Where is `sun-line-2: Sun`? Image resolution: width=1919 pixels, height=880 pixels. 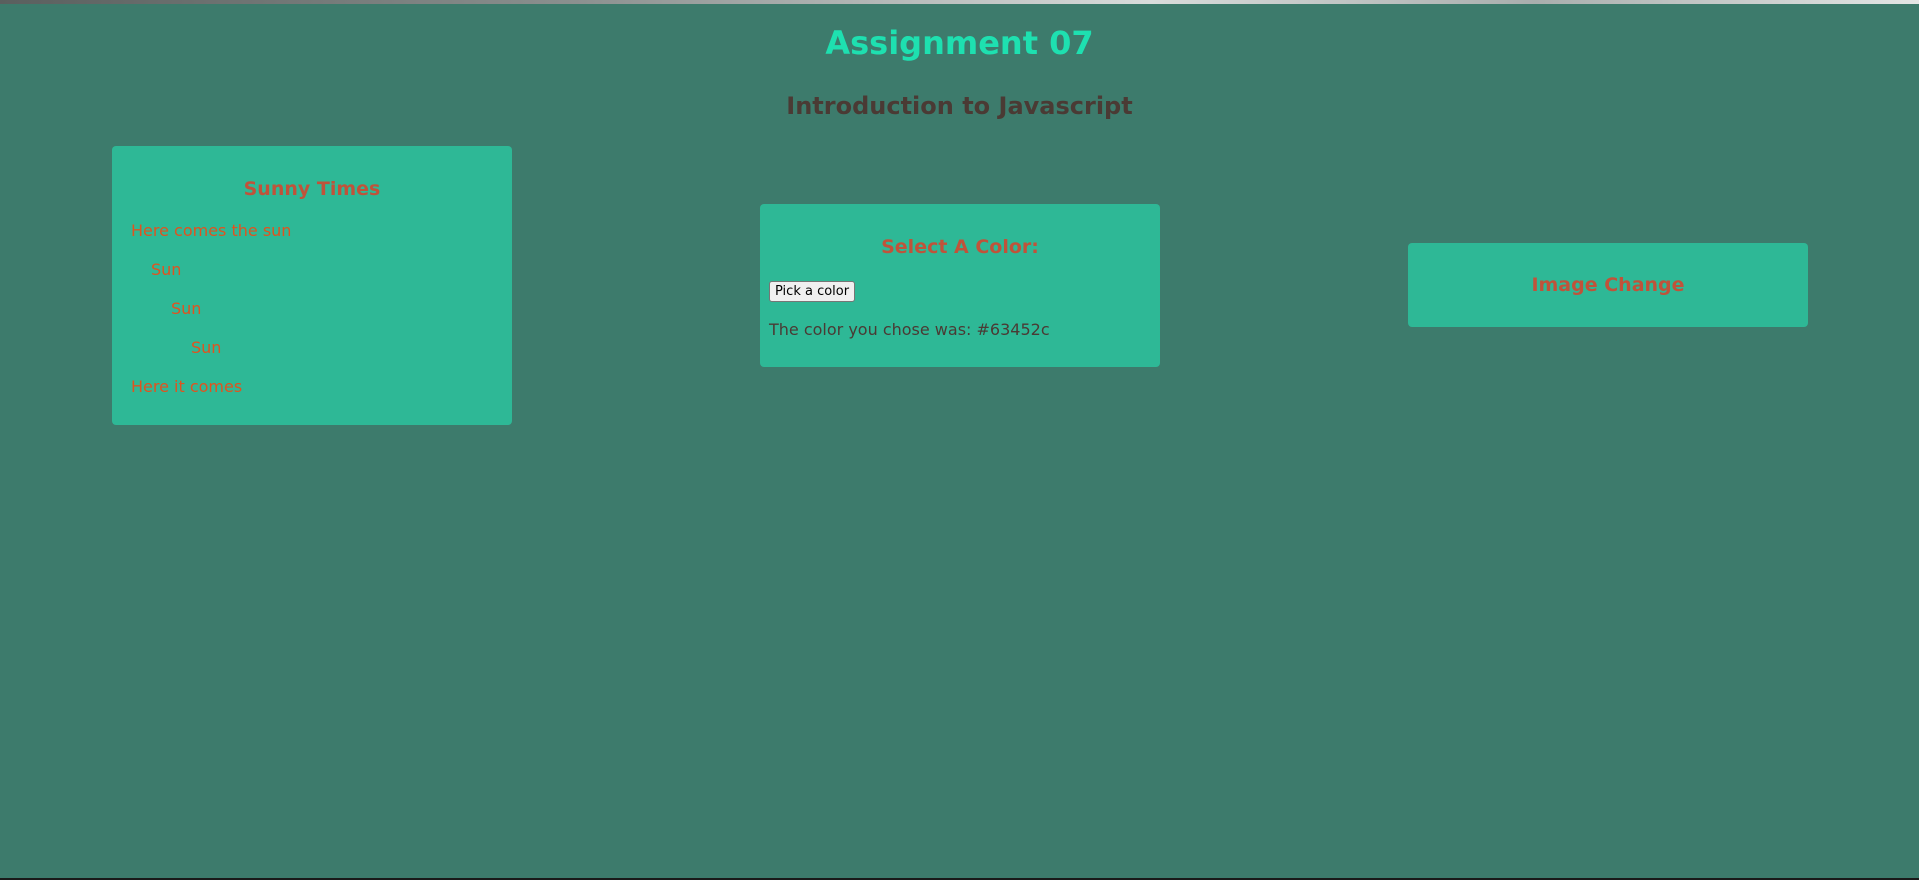
sun-line-2: Sun is located at coordinates (166, 269).